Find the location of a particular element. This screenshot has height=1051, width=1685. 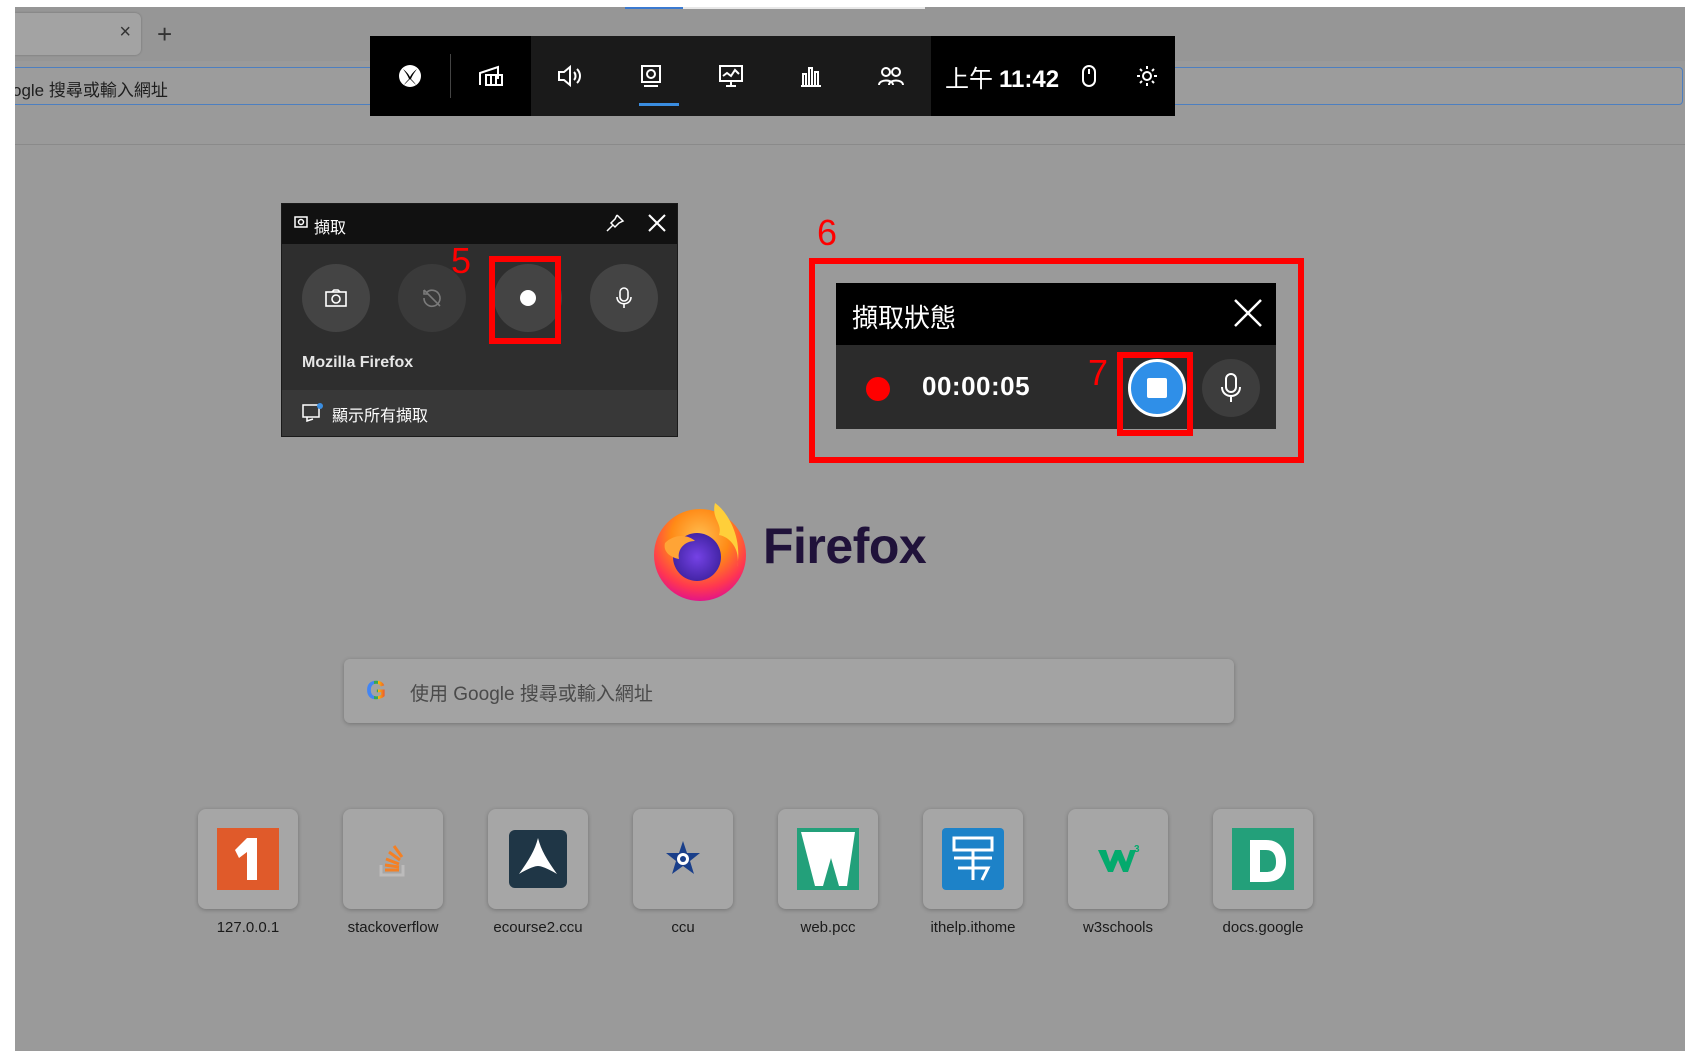

site-label: stackoverflow is located at coordinates (393, 927).